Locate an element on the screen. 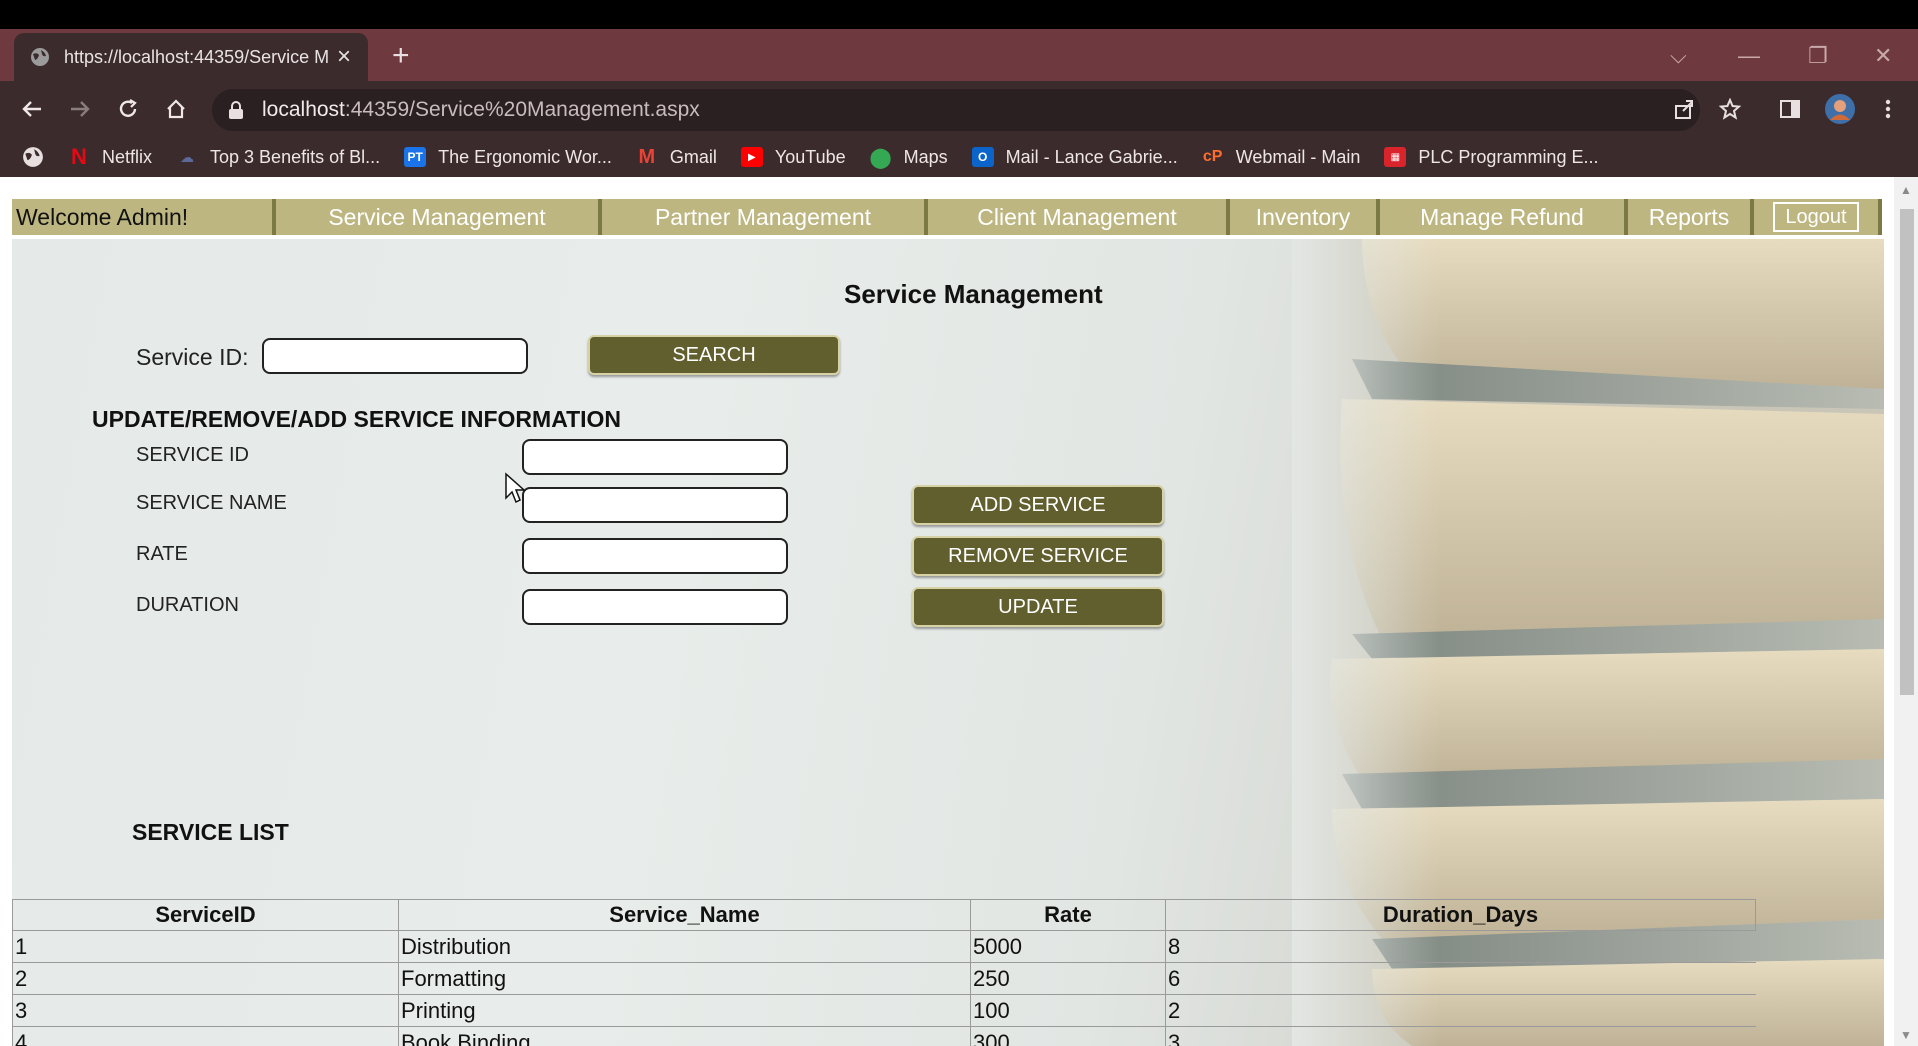 The image size is (1918, 1046). cell-rate: 100 is located at coordinates (1068, 1010).